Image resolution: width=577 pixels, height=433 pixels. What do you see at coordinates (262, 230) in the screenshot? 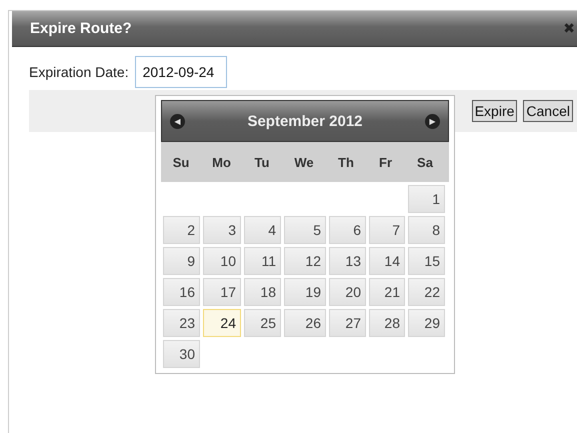
I see `day-cell: 4` at bounding box center [262, 230].